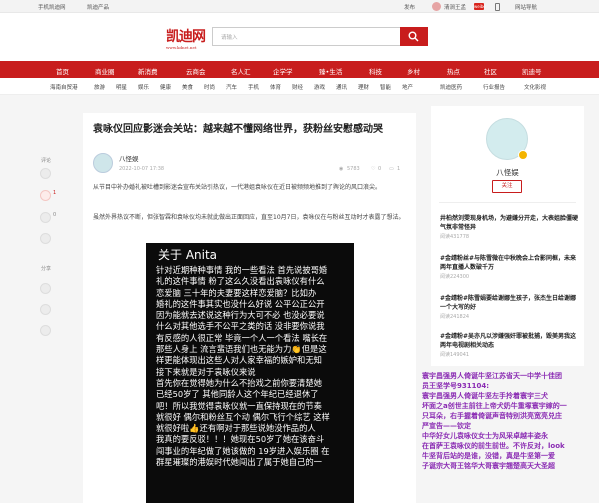  What do you see at coordinates (507, 186) in the screenshot?
I see `follow-button: 关注` at bounding box center [507, 186].